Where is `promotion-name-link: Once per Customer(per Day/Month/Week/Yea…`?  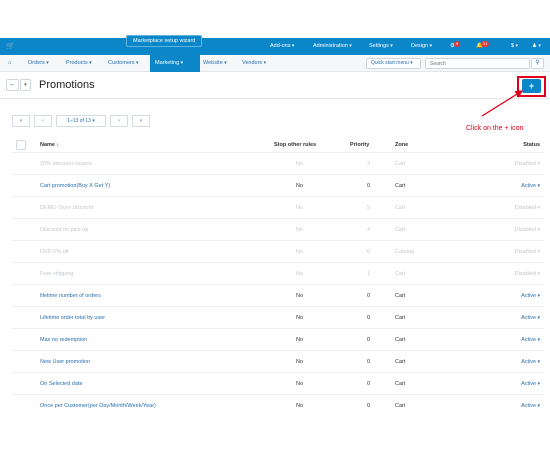 promotion-name-link: Once per Customer(per Day/Month/Week/Yea… is located at coordinates (98, 406).